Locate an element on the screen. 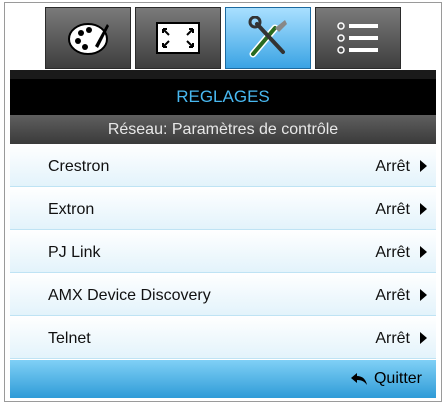  tools-icon is located at coordinates (267, 37).